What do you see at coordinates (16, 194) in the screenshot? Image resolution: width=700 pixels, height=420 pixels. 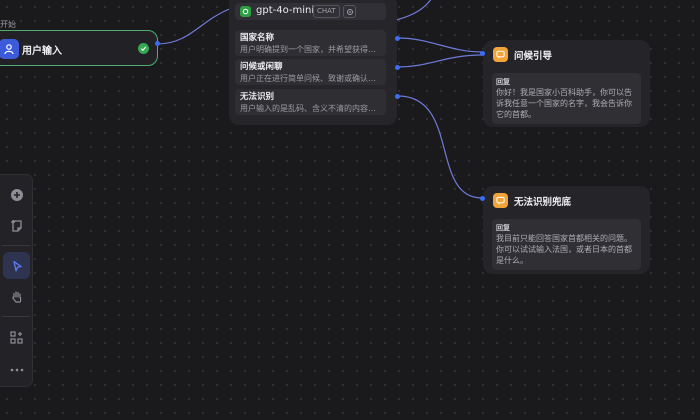 I see `add-node-icon` at bounding box center [16, 194].